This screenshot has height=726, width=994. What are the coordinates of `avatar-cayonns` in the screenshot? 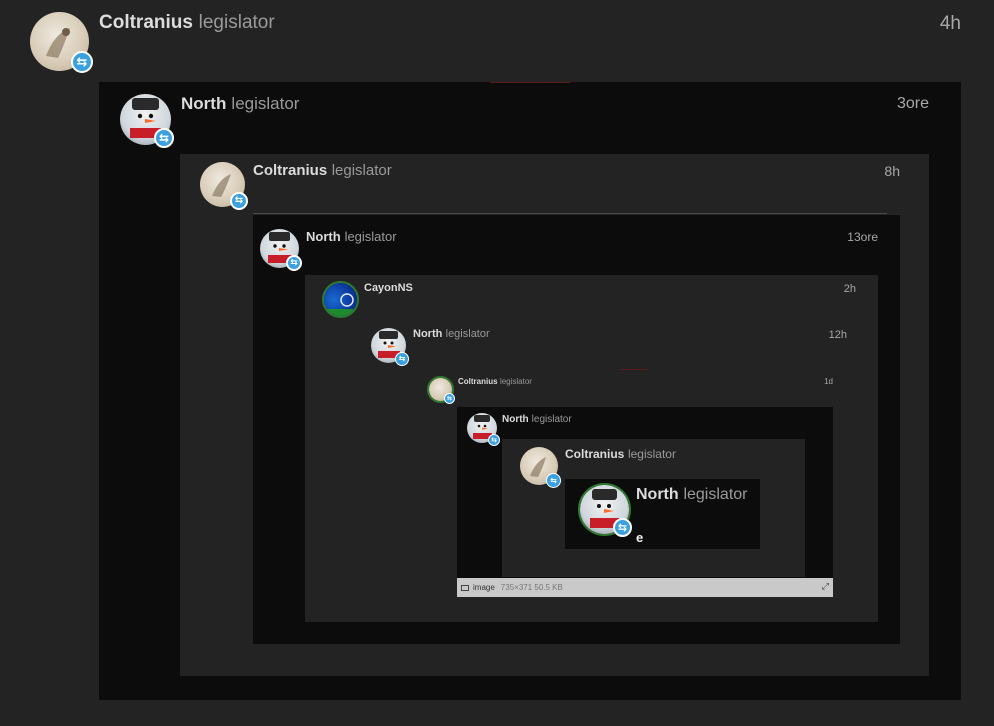 It's located at (340, 299).